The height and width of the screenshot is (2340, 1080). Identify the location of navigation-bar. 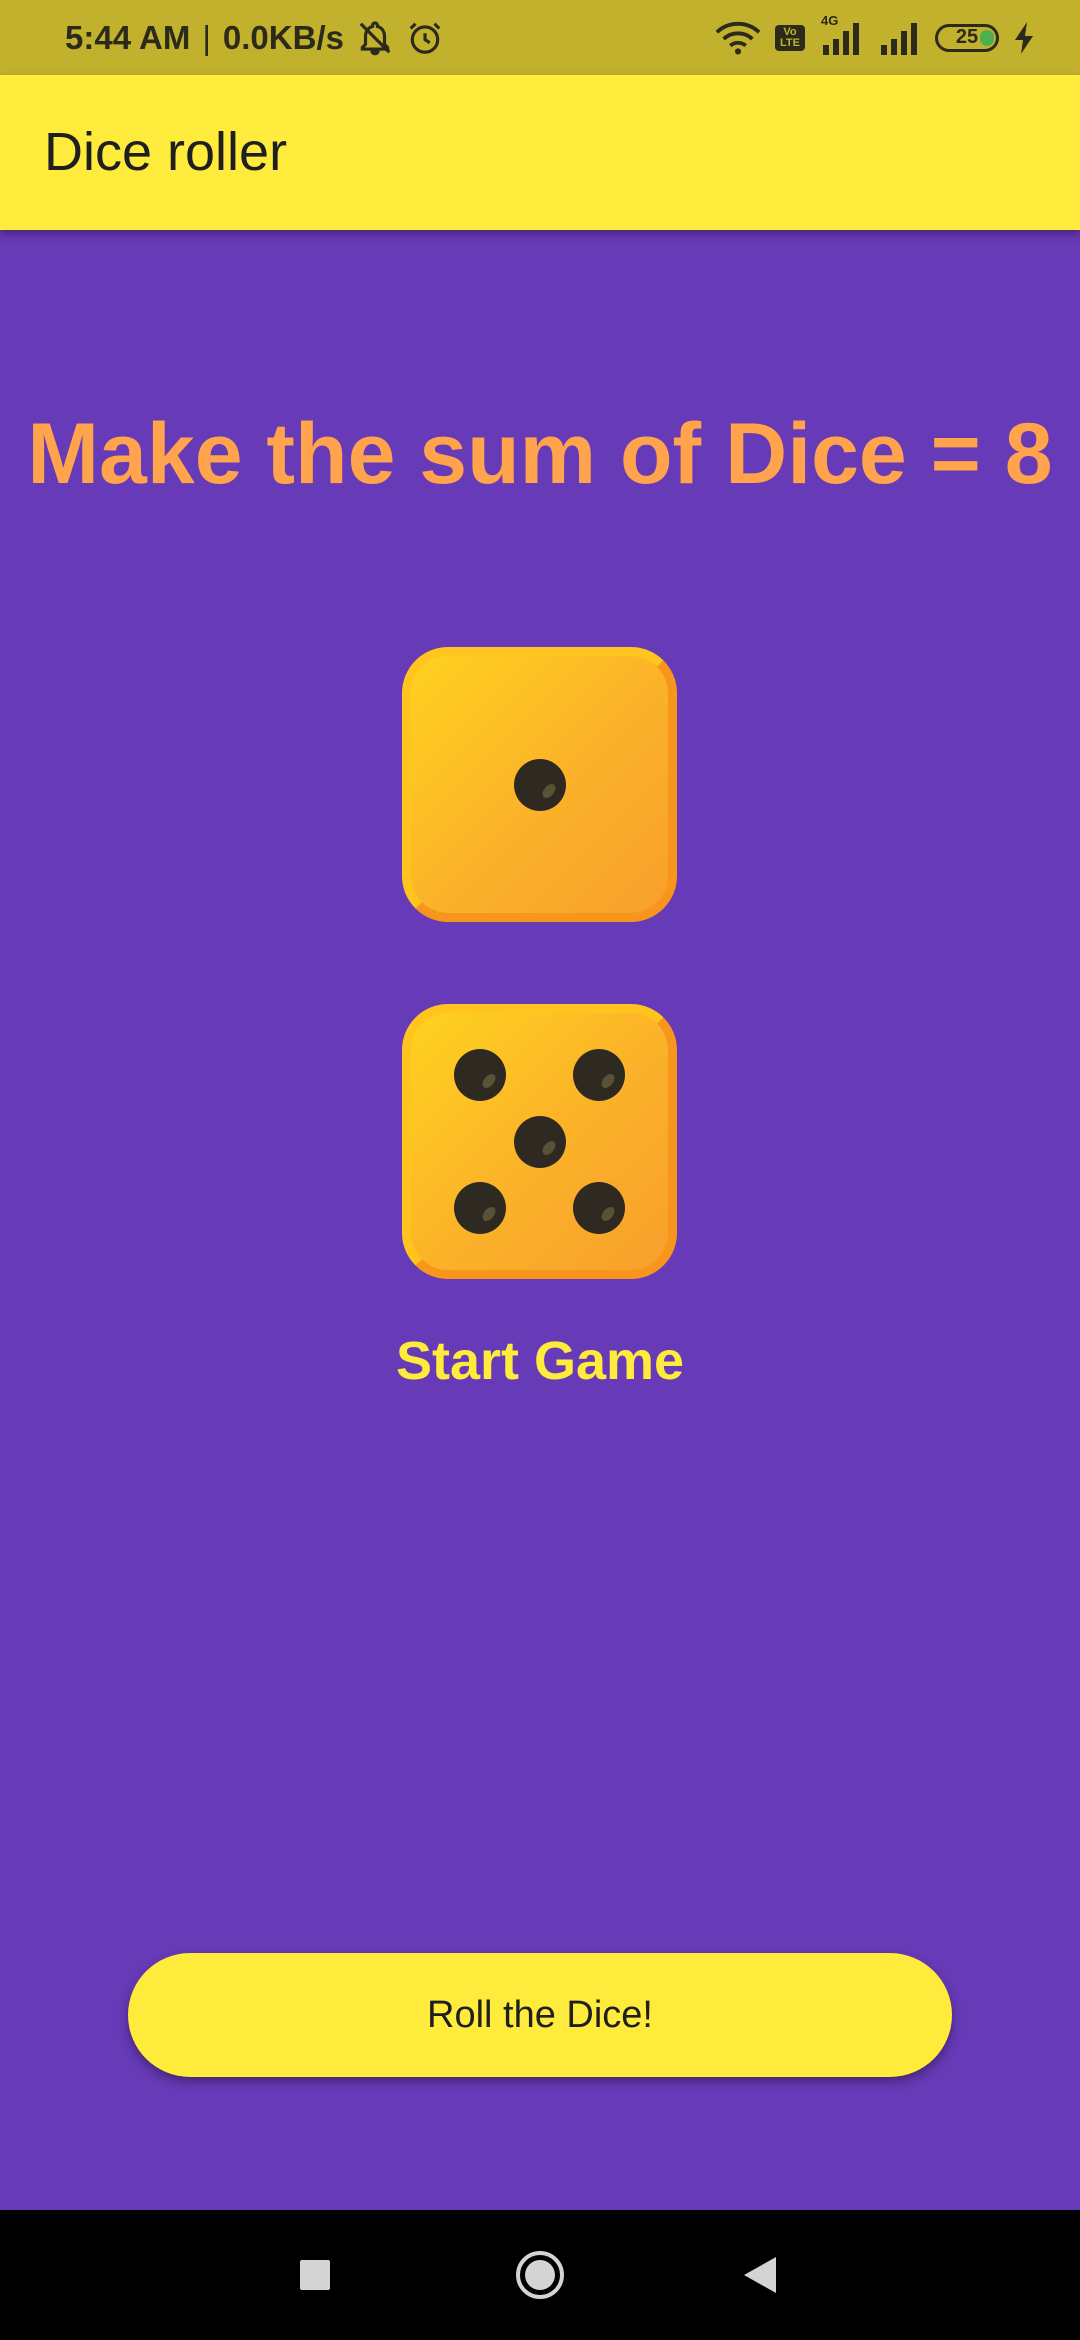
(540, 2275).